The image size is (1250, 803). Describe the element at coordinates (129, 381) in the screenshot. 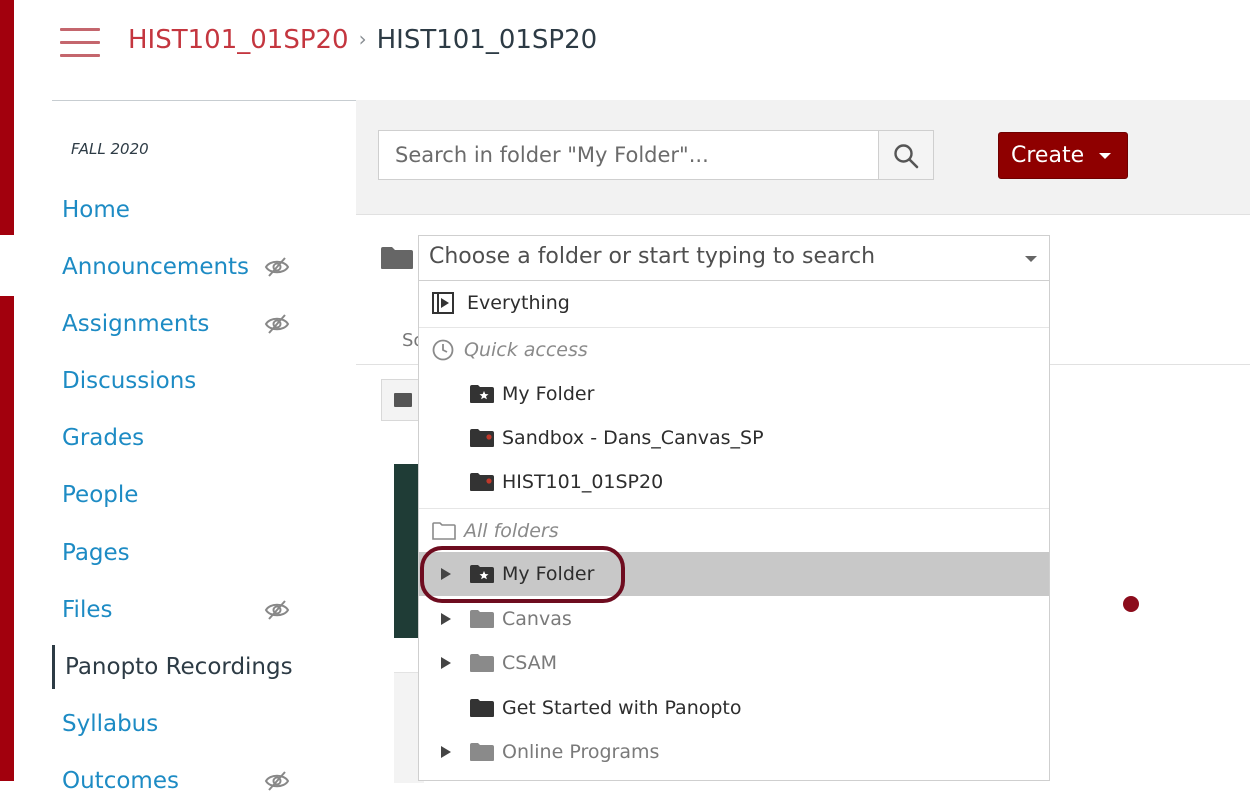

I see `nav-item-label: Discussions` at that location.